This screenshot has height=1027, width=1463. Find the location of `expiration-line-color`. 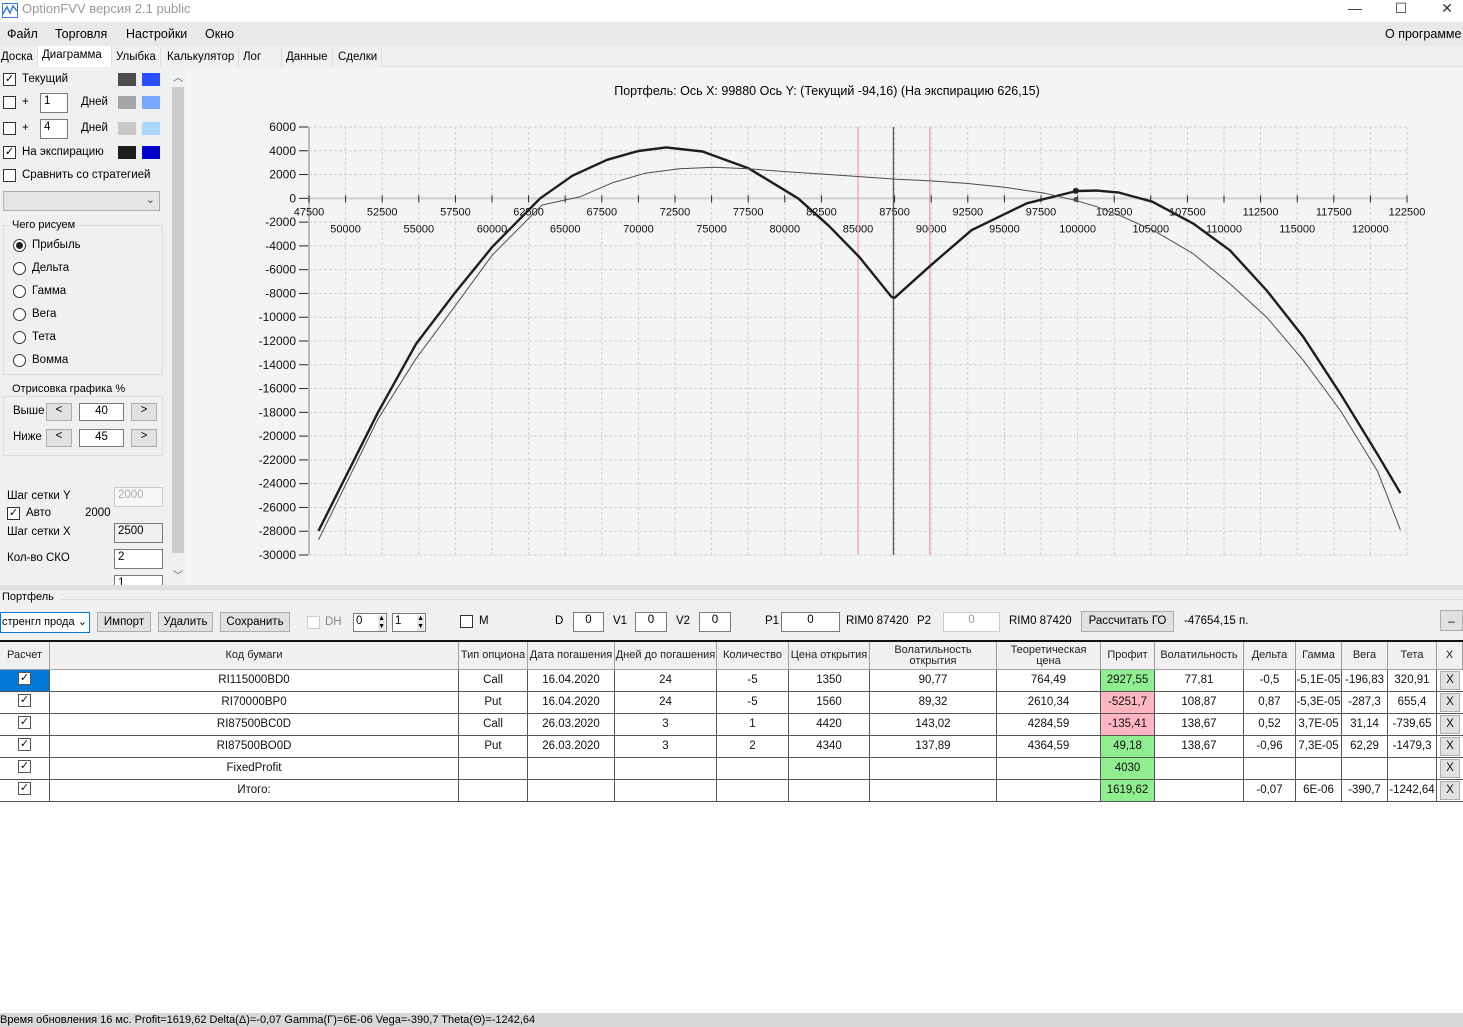

expiration-line-color is located at coordinates (127, 152).